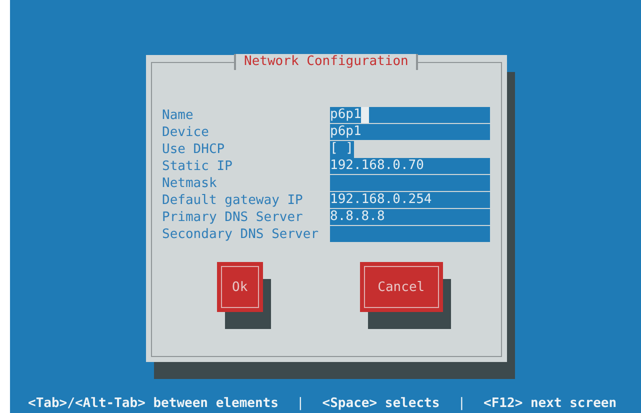 This screenshot has width=641, height=413. I want to click on checkbox: [ ], so click(342, 149).